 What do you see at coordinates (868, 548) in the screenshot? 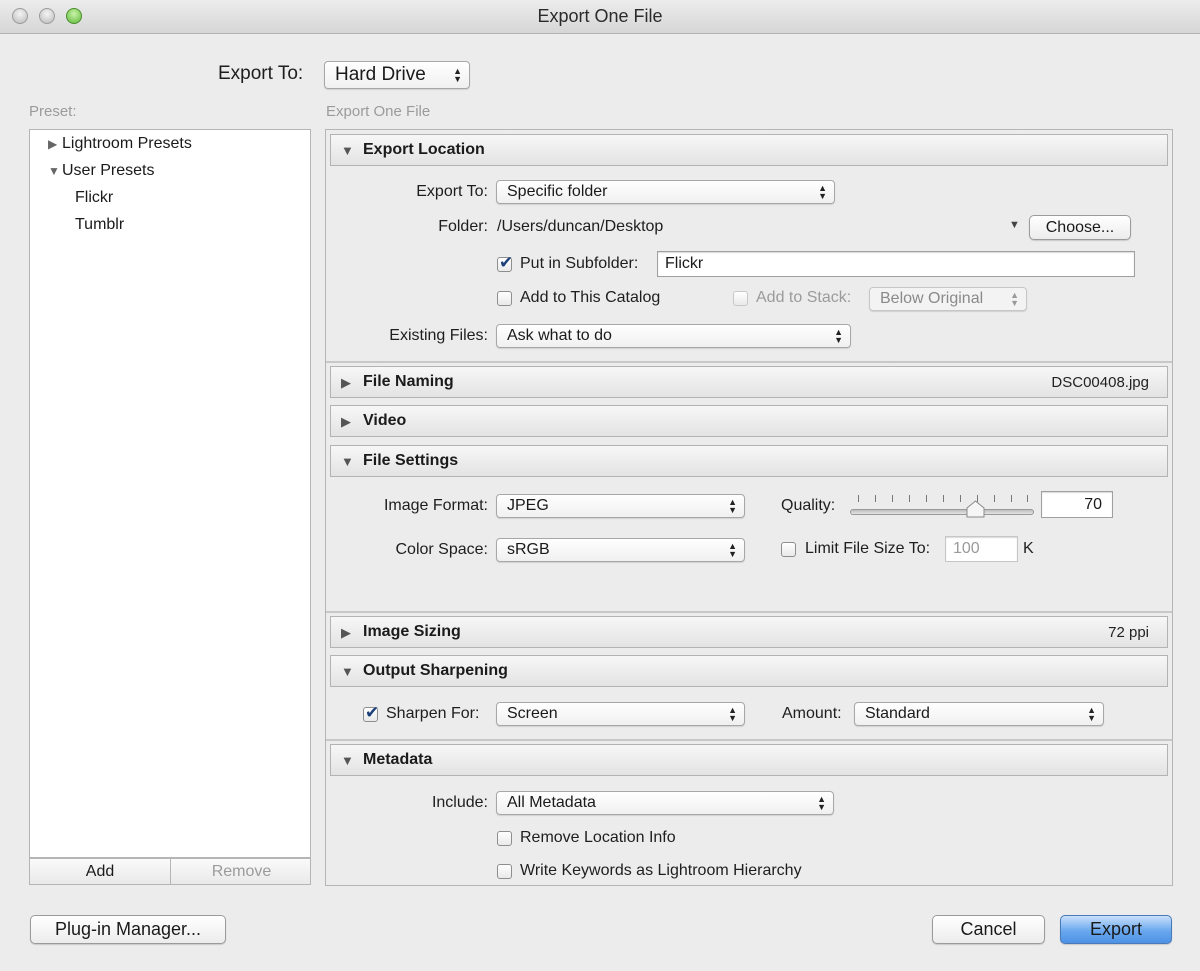
I see `limit-file-size-label: Limit File Size To:` at bounding box center [868, 548].